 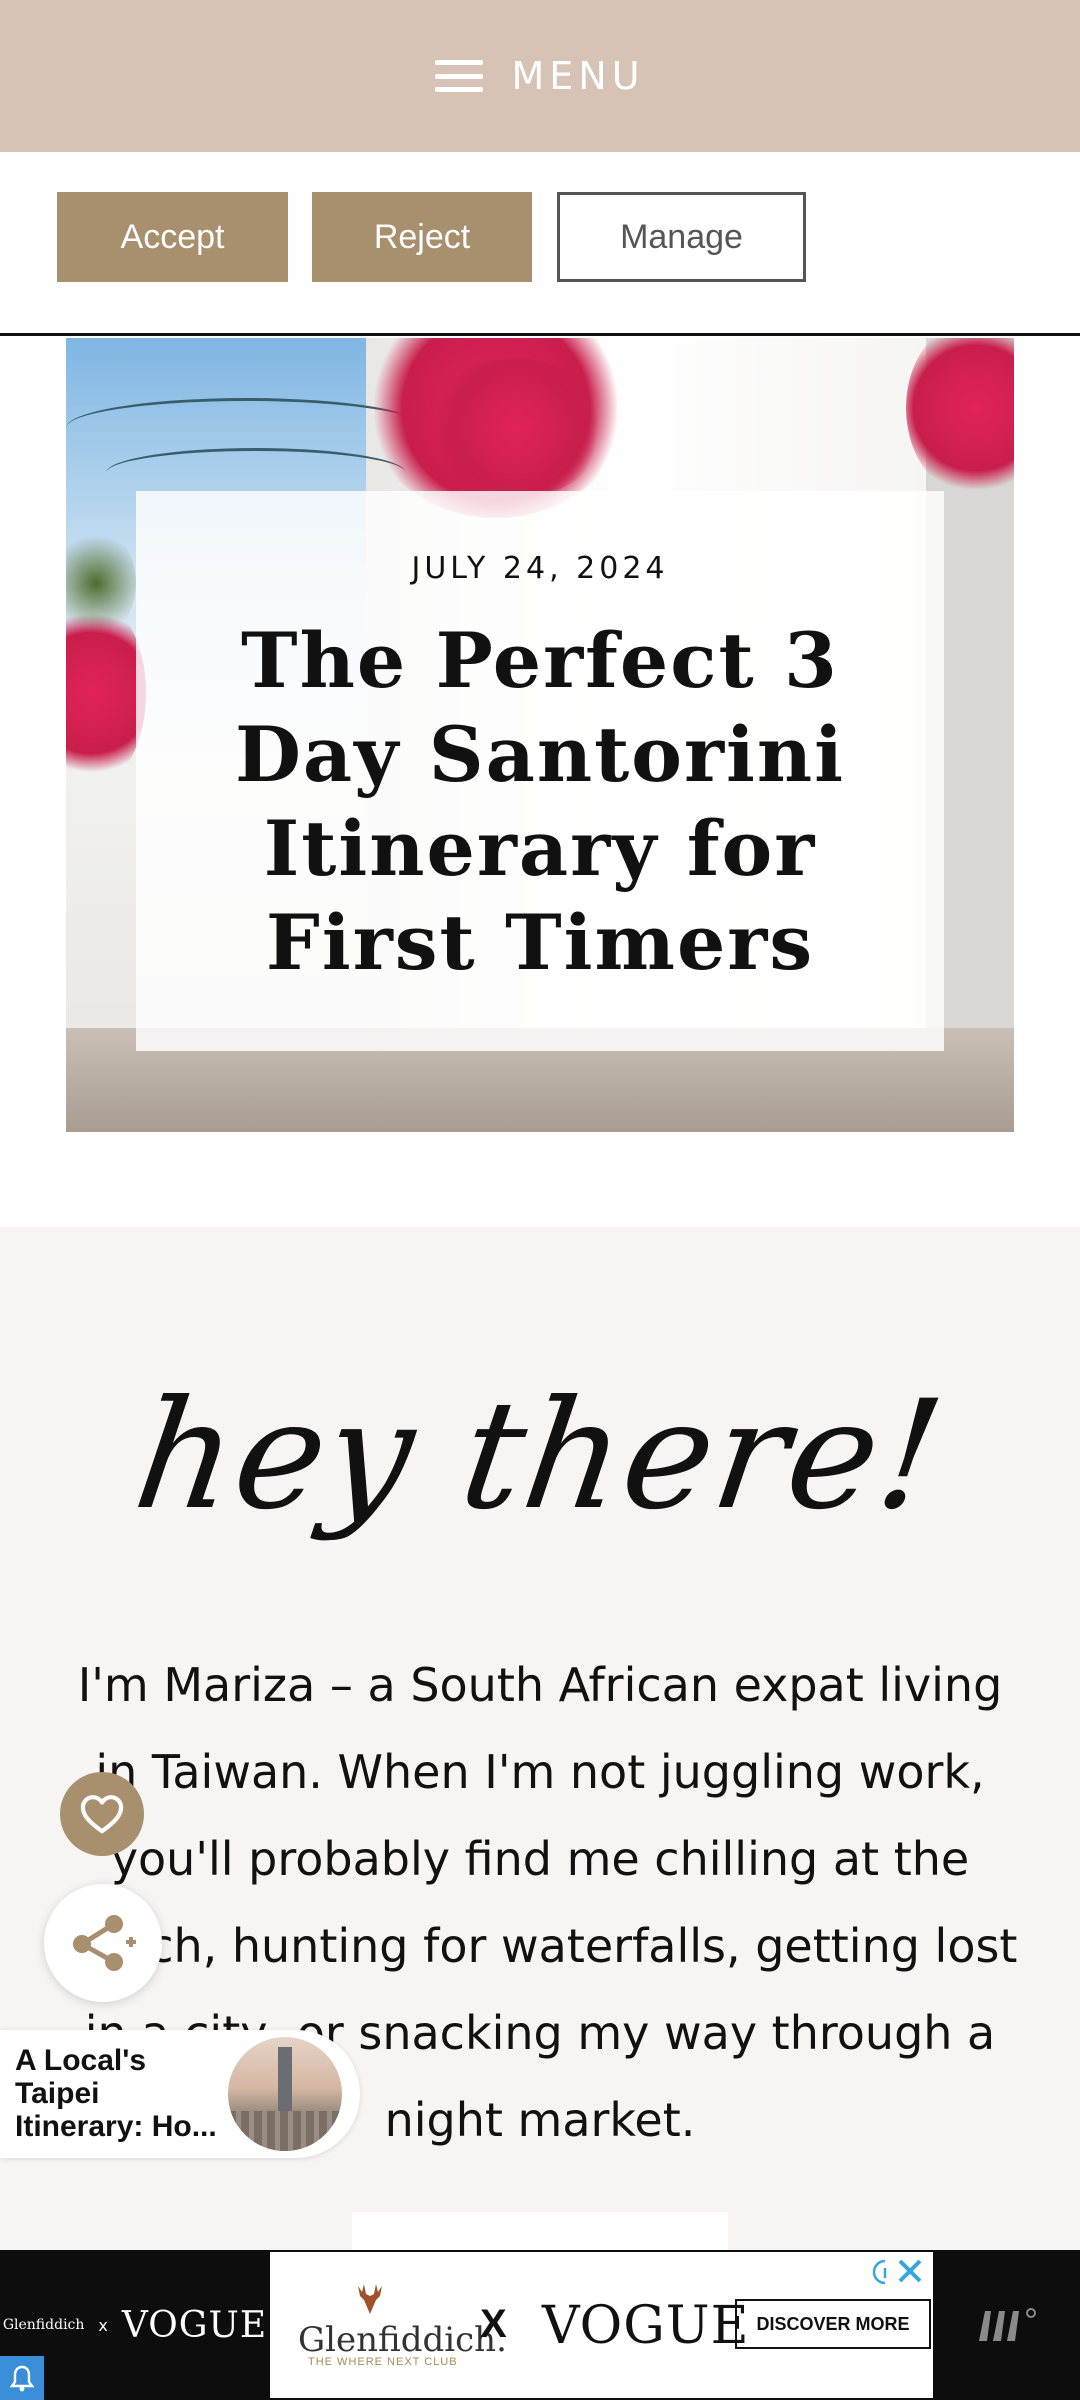 I want to click on ad-brand-sub: THE WHERE NEXT CLUB, so click(x=383, y=2362).